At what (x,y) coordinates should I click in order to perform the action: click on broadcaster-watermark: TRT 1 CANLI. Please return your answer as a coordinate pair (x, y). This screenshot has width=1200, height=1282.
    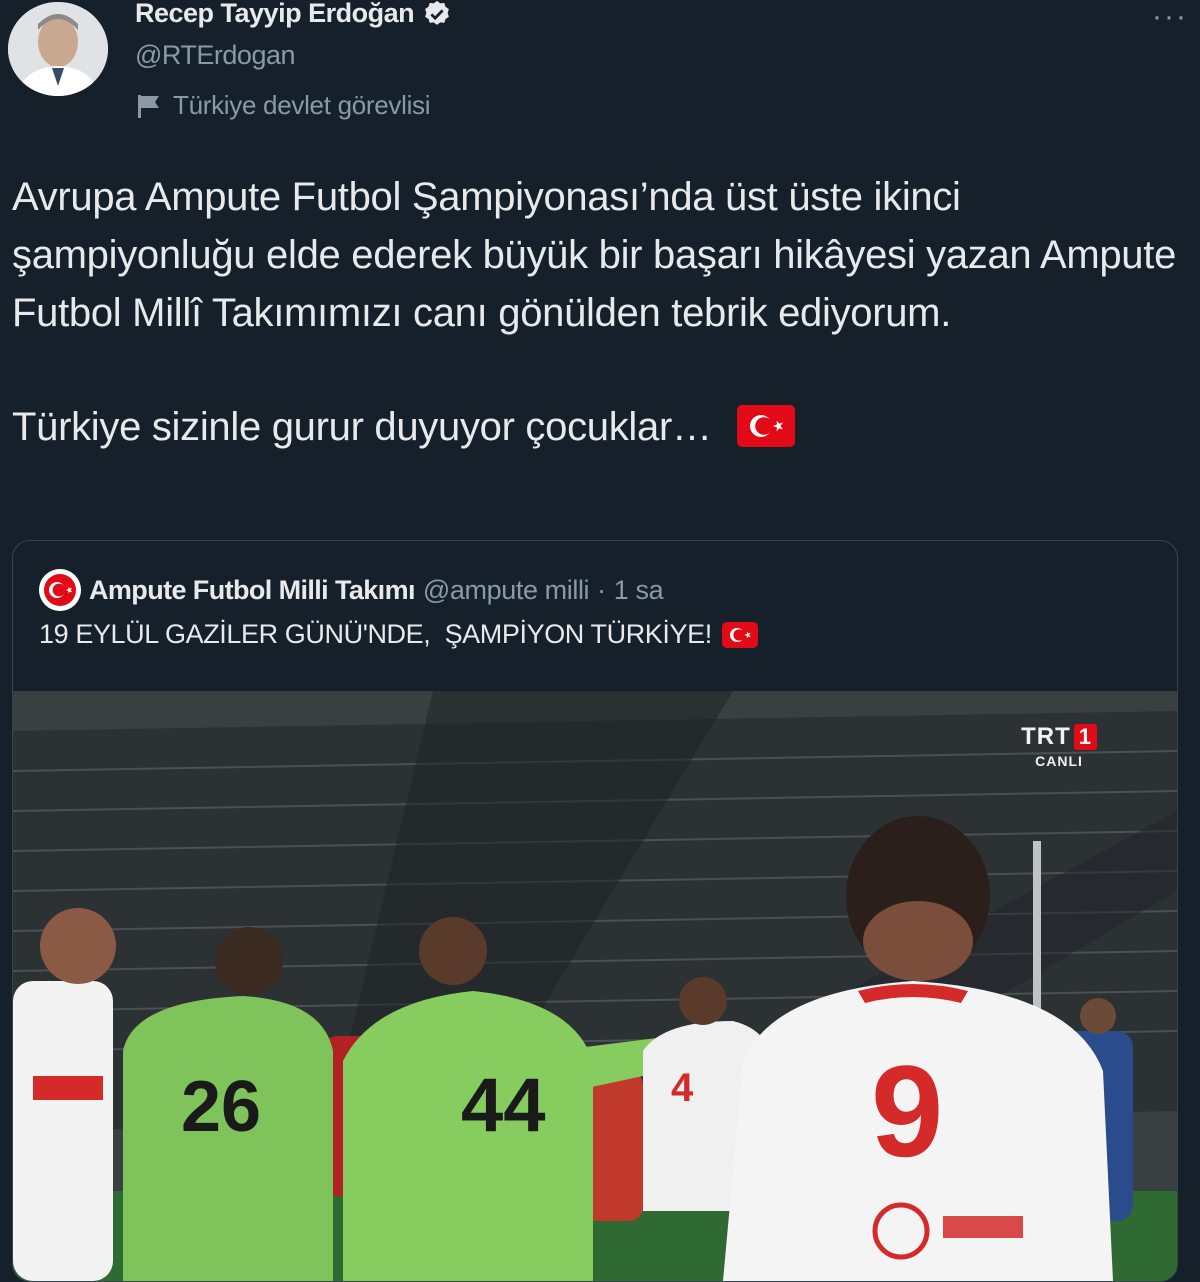
    Looking at the image, I should click on (1059, 746).